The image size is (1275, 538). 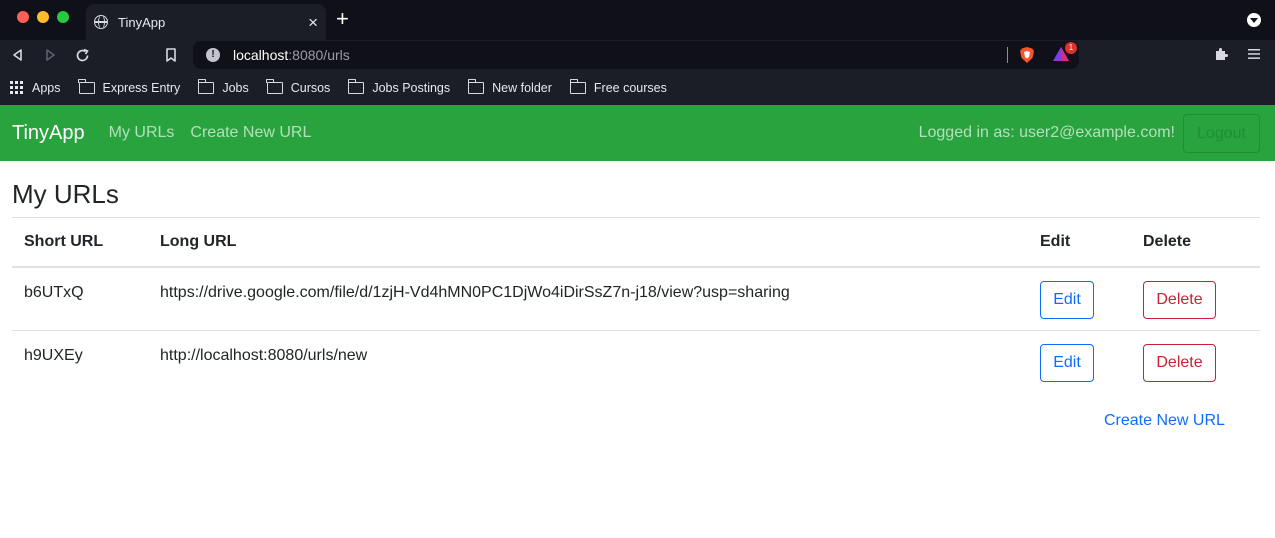 What do you see at coordinates (261, 55) in the screenshot?
I see `url-host: localhost` at bounding box center [261, 55].